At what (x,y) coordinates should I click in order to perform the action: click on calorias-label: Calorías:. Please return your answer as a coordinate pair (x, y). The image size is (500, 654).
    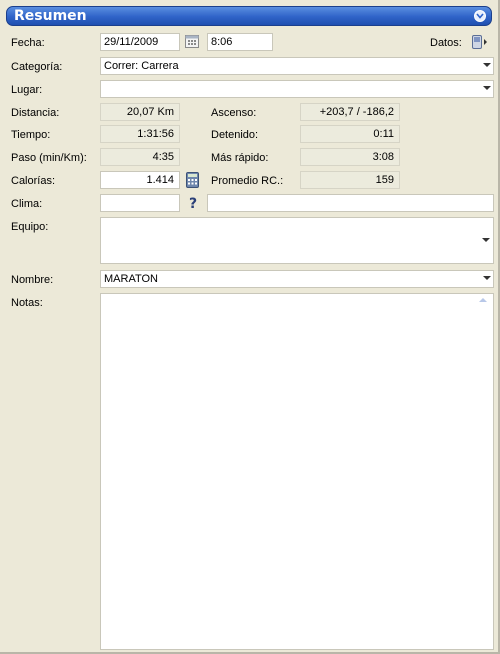
    Looking at the image, I should click on (33, 181).